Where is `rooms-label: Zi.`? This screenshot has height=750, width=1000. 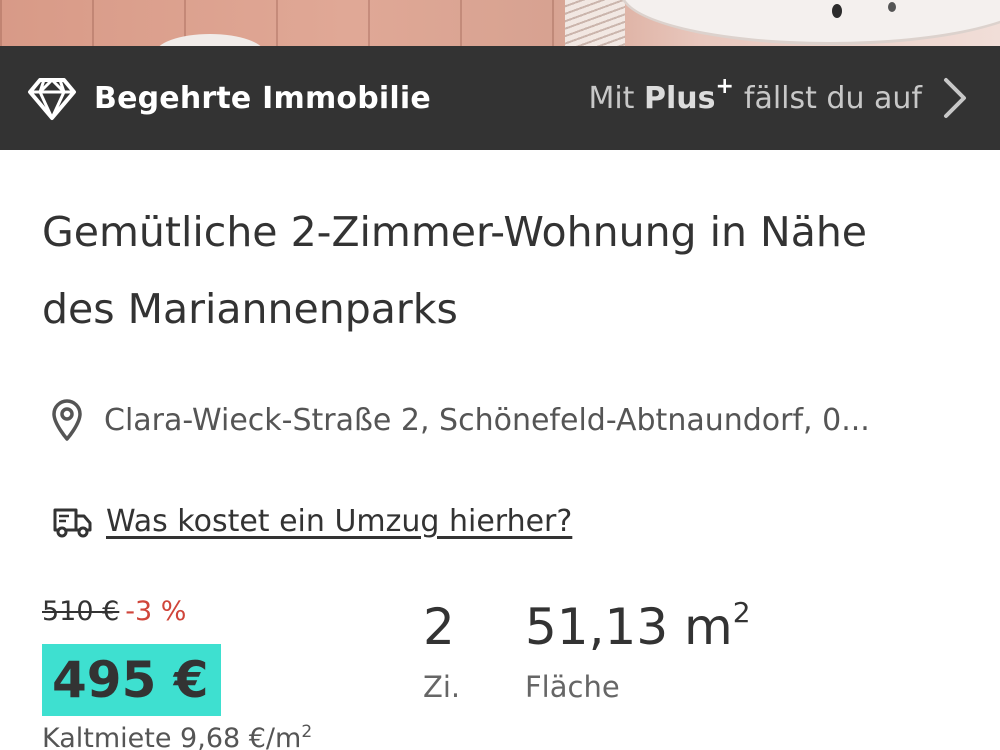
rooms-label: Zi. is located at coordinates (442, 687).